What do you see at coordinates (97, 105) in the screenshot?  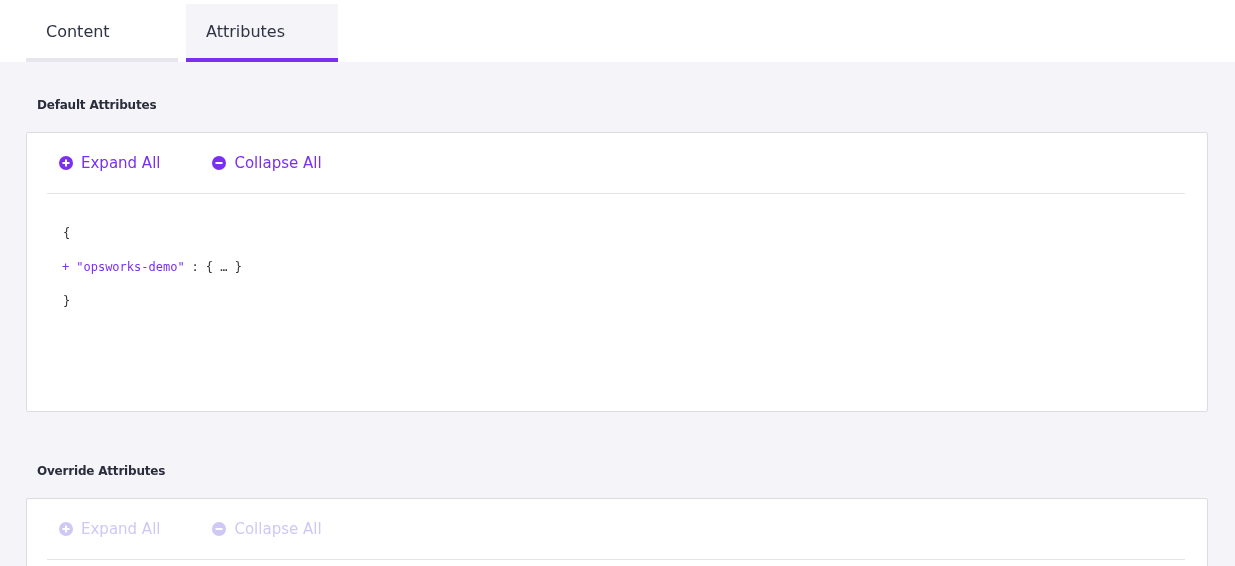 I see `section-title: Default Attributes` at bounding box center [97, 105].